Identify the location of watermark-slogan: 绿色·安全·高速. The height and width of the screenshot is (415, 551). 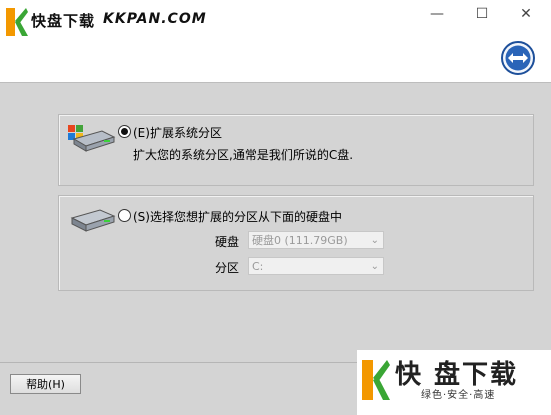
(458, 395).